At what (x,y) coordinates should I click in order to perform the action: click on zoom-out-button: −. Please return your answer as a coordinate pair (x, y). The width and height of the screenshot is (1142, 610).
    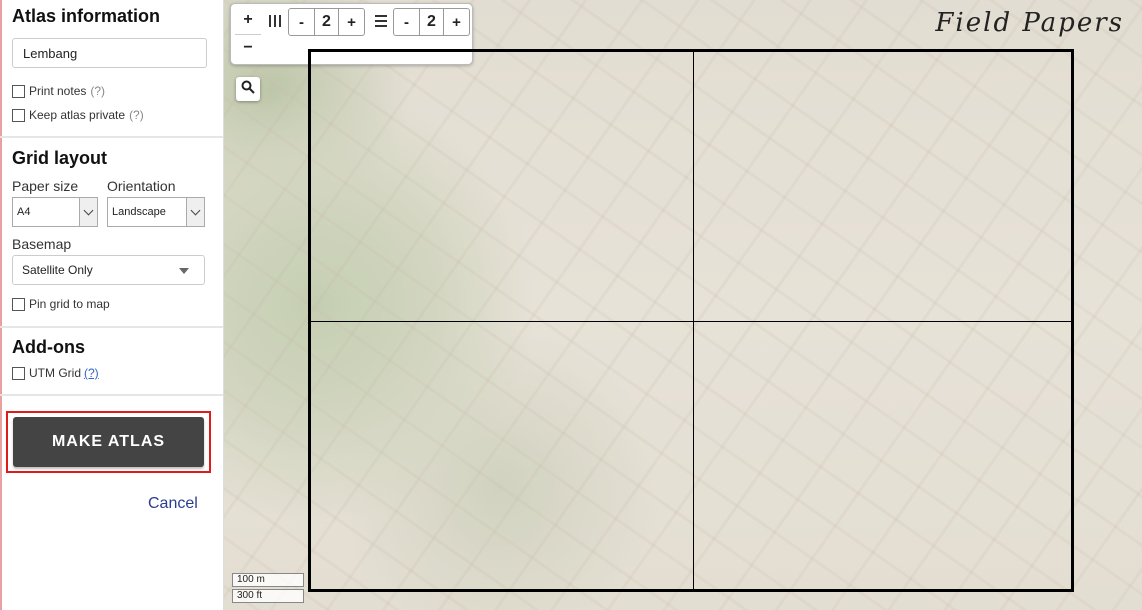
    Looking at the image, I should click on (248, 47).